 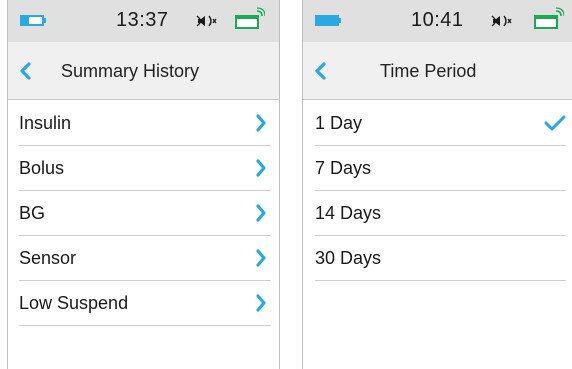 I want to click on list-item-7-days: 7 Days, so click(x=440, y=168).